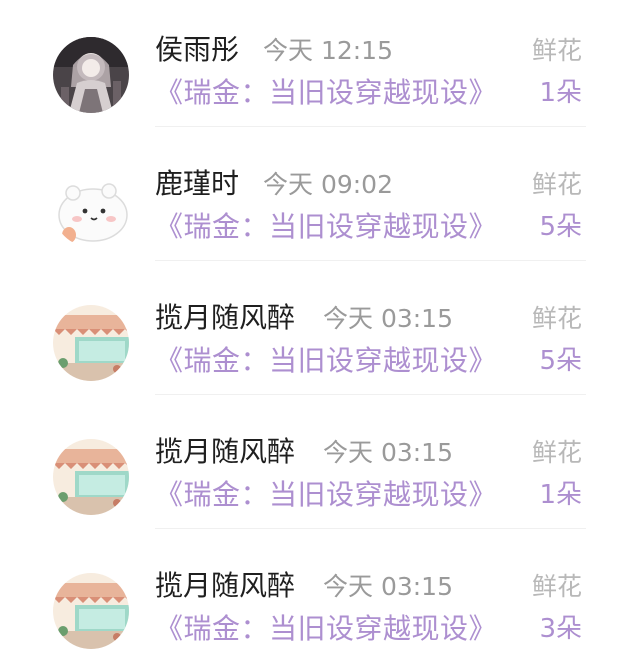 This screenshot has height=670, width=640. Describe the element at coordinates (197, 49) in the screenshot. I see `user-name: 侯雨彤` at that location.